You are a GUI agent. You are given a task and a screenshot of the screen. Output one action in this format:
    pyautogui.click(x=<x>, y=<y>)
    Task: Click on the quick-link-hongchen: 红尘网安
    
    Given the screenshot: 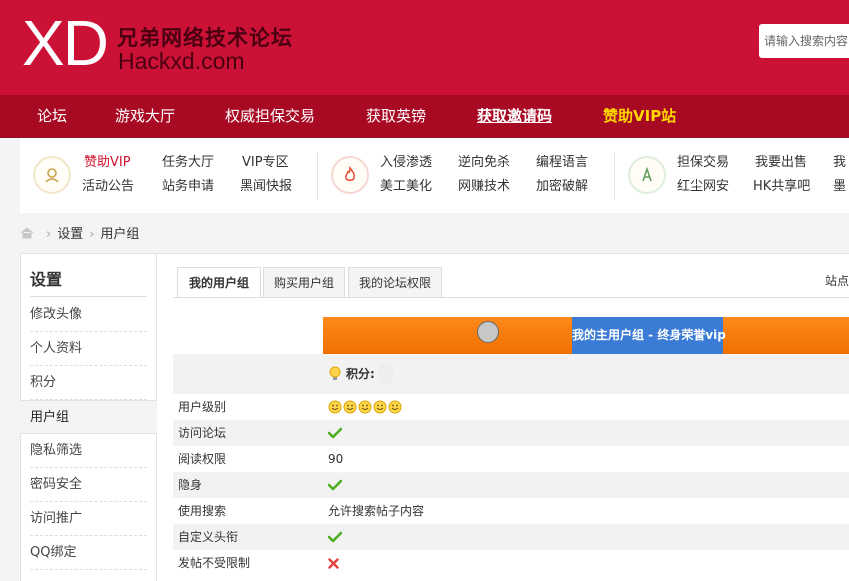 What is the action you would take?
    pyautogui.click(x=703, y=187)
    